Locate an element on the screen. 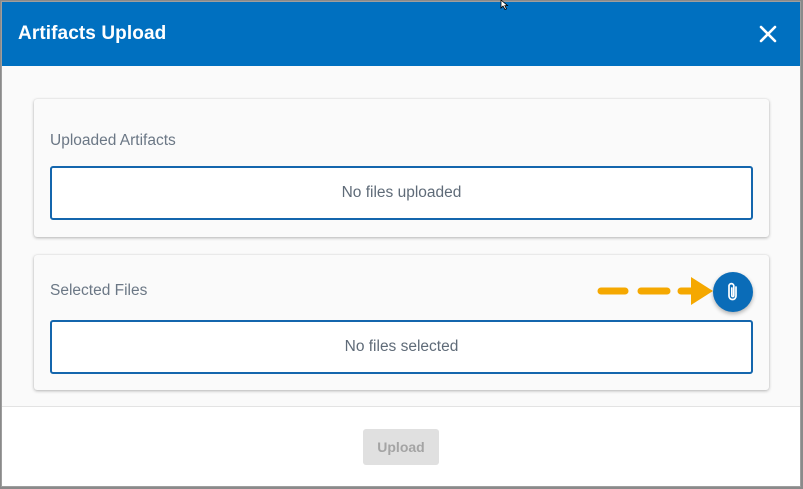  uploaded-empty-text: No files uploaded is located at coordinates (401, 192).